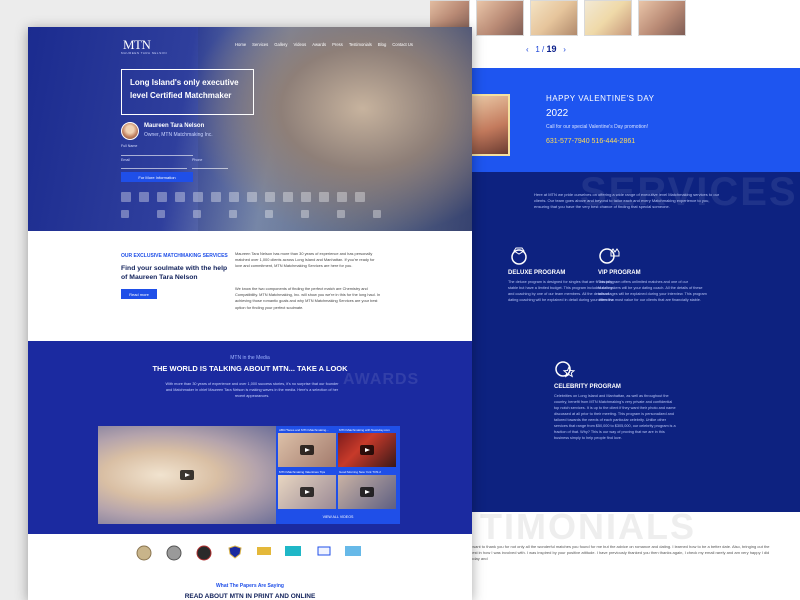 This screenshot has width=800, height=600. I want to click on nav-blog: Blog, so click(382, 44).